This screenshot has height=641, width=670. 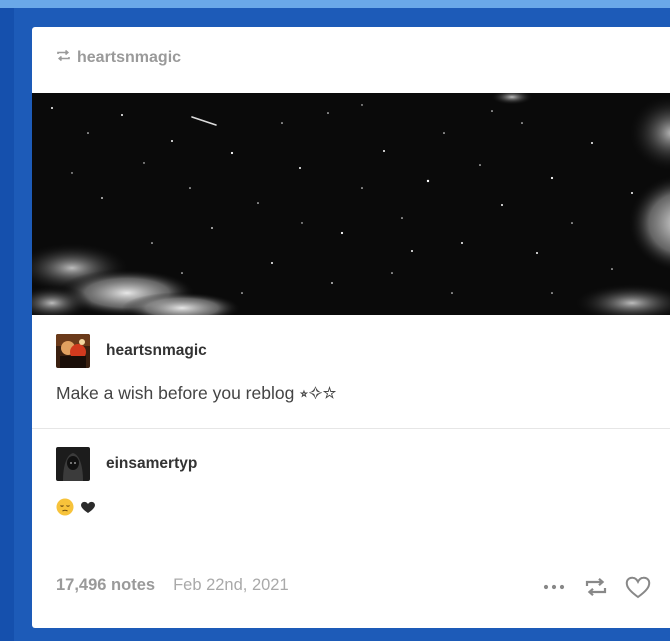 What do you see at coordinates (335, 4) in the screenshot?
I see `window-top-strip` at bounding box center [335, 4].